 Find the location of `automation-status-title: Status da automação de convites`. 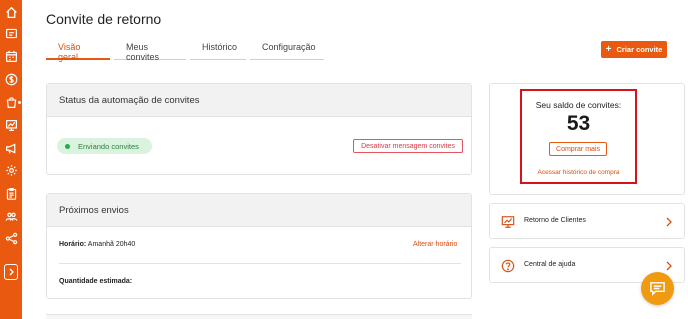

automation-status-title: Status da automação de convites is located at coordinates (259, 100).